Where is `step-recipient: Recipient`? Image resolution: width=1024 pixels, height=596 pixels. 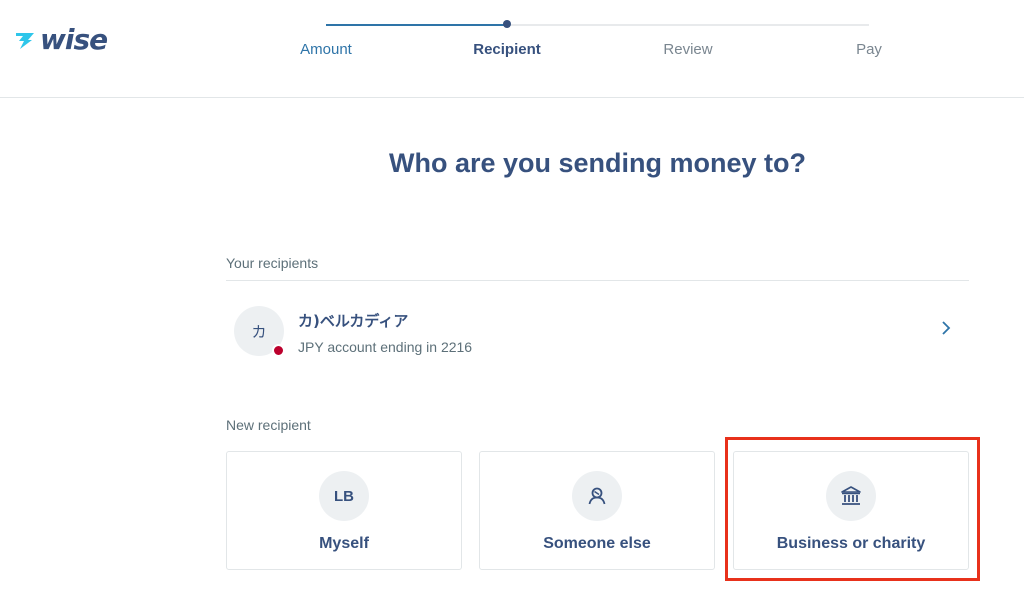 step-recipient: Recipient is located at coordinates (507, 49).